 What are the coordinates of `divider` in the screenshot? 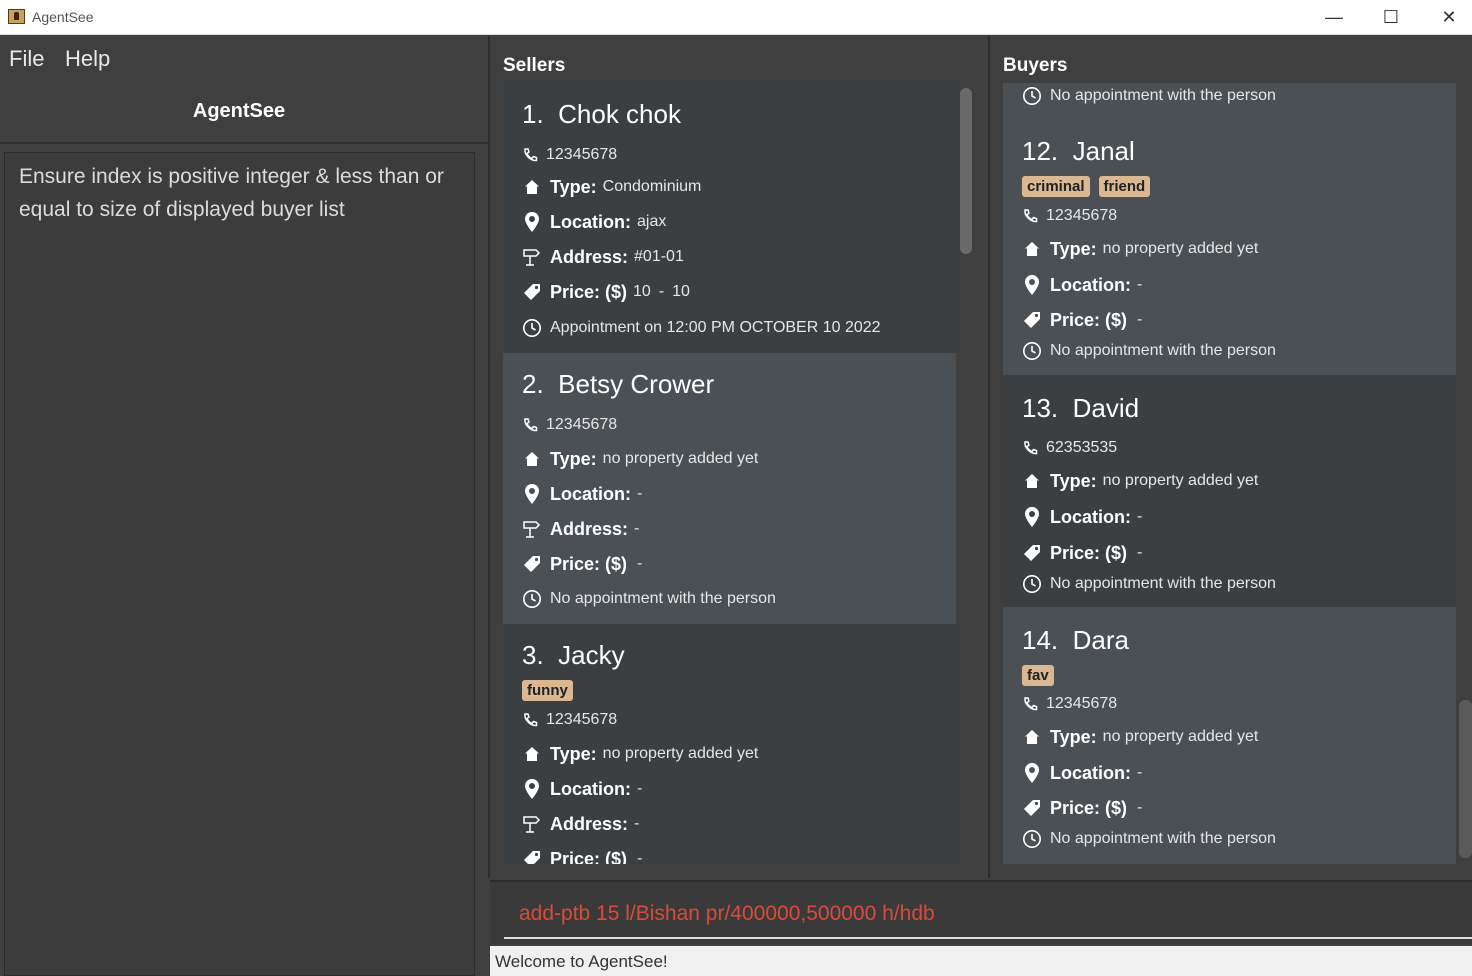 It's located at (489, 457).